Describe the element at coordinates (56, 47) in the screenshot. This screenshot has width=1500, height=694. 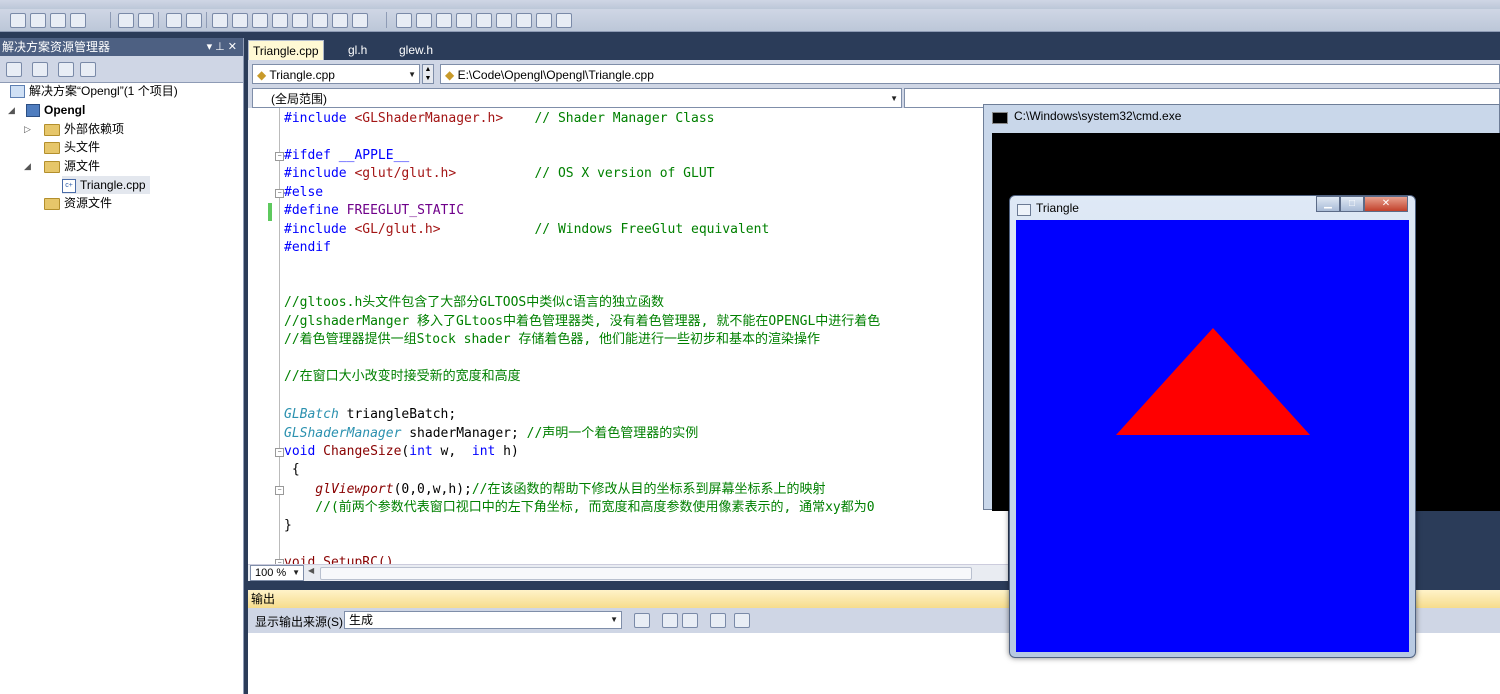
I see `solution-explorer-title: 解决方案资源管理器` at that location.